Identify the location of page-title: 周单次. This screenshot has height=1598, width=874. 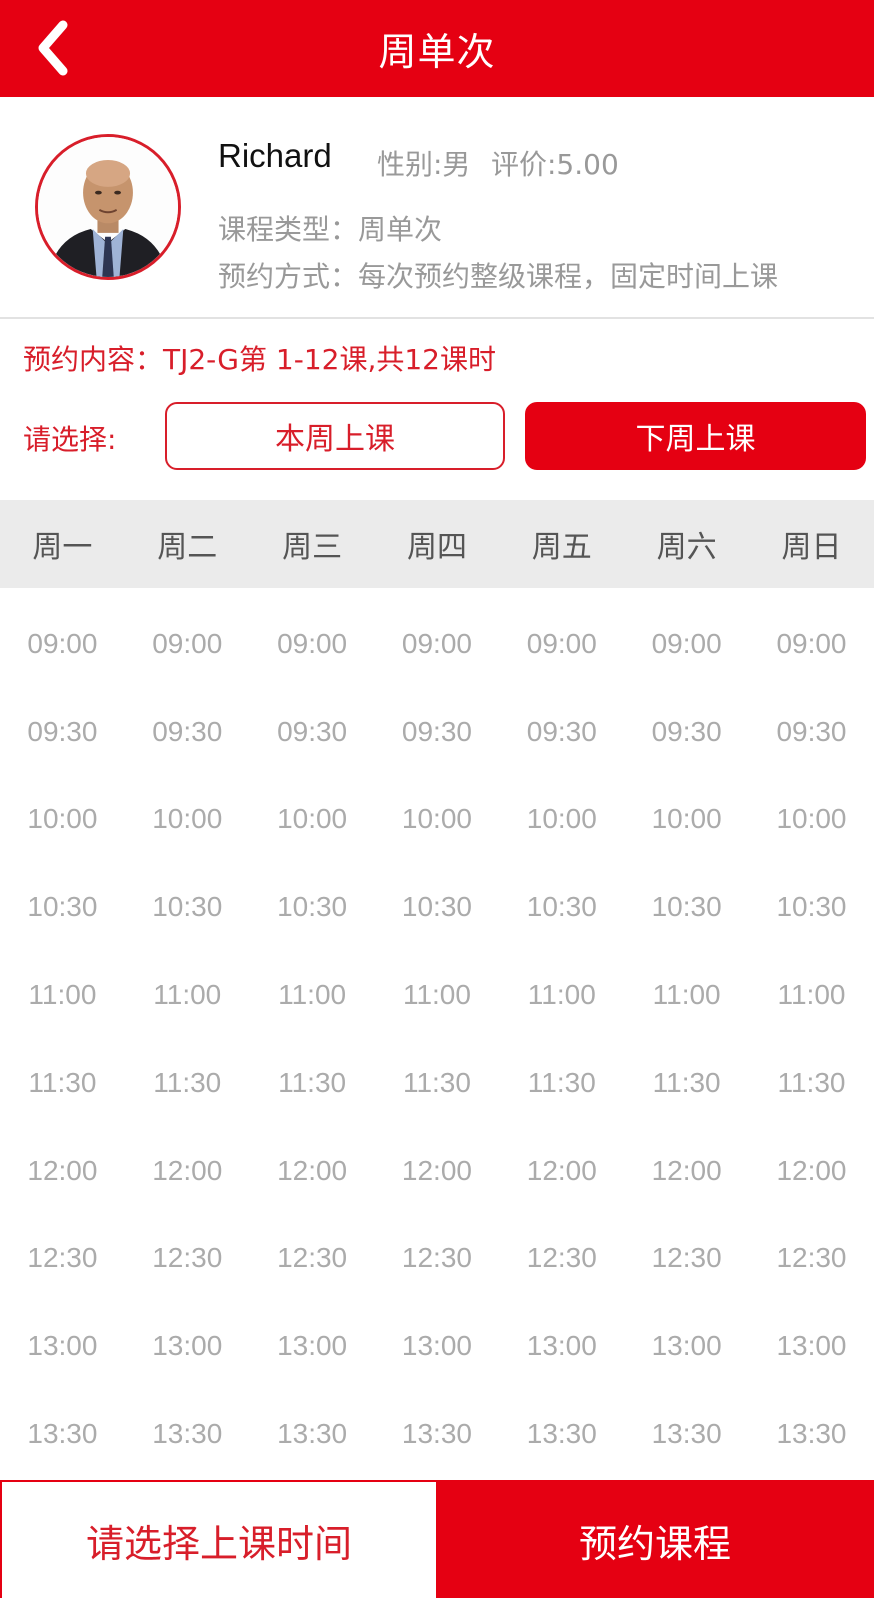
(437, 52).